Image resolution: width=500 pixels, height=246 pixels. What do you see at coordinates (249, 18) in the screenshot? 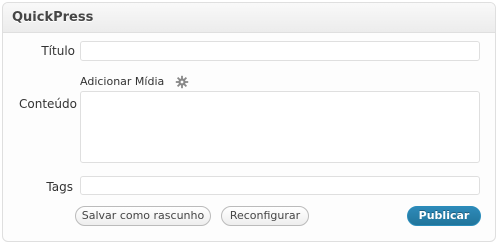
I see `widget-header: QuickPress` at bounding box center [249, 18].